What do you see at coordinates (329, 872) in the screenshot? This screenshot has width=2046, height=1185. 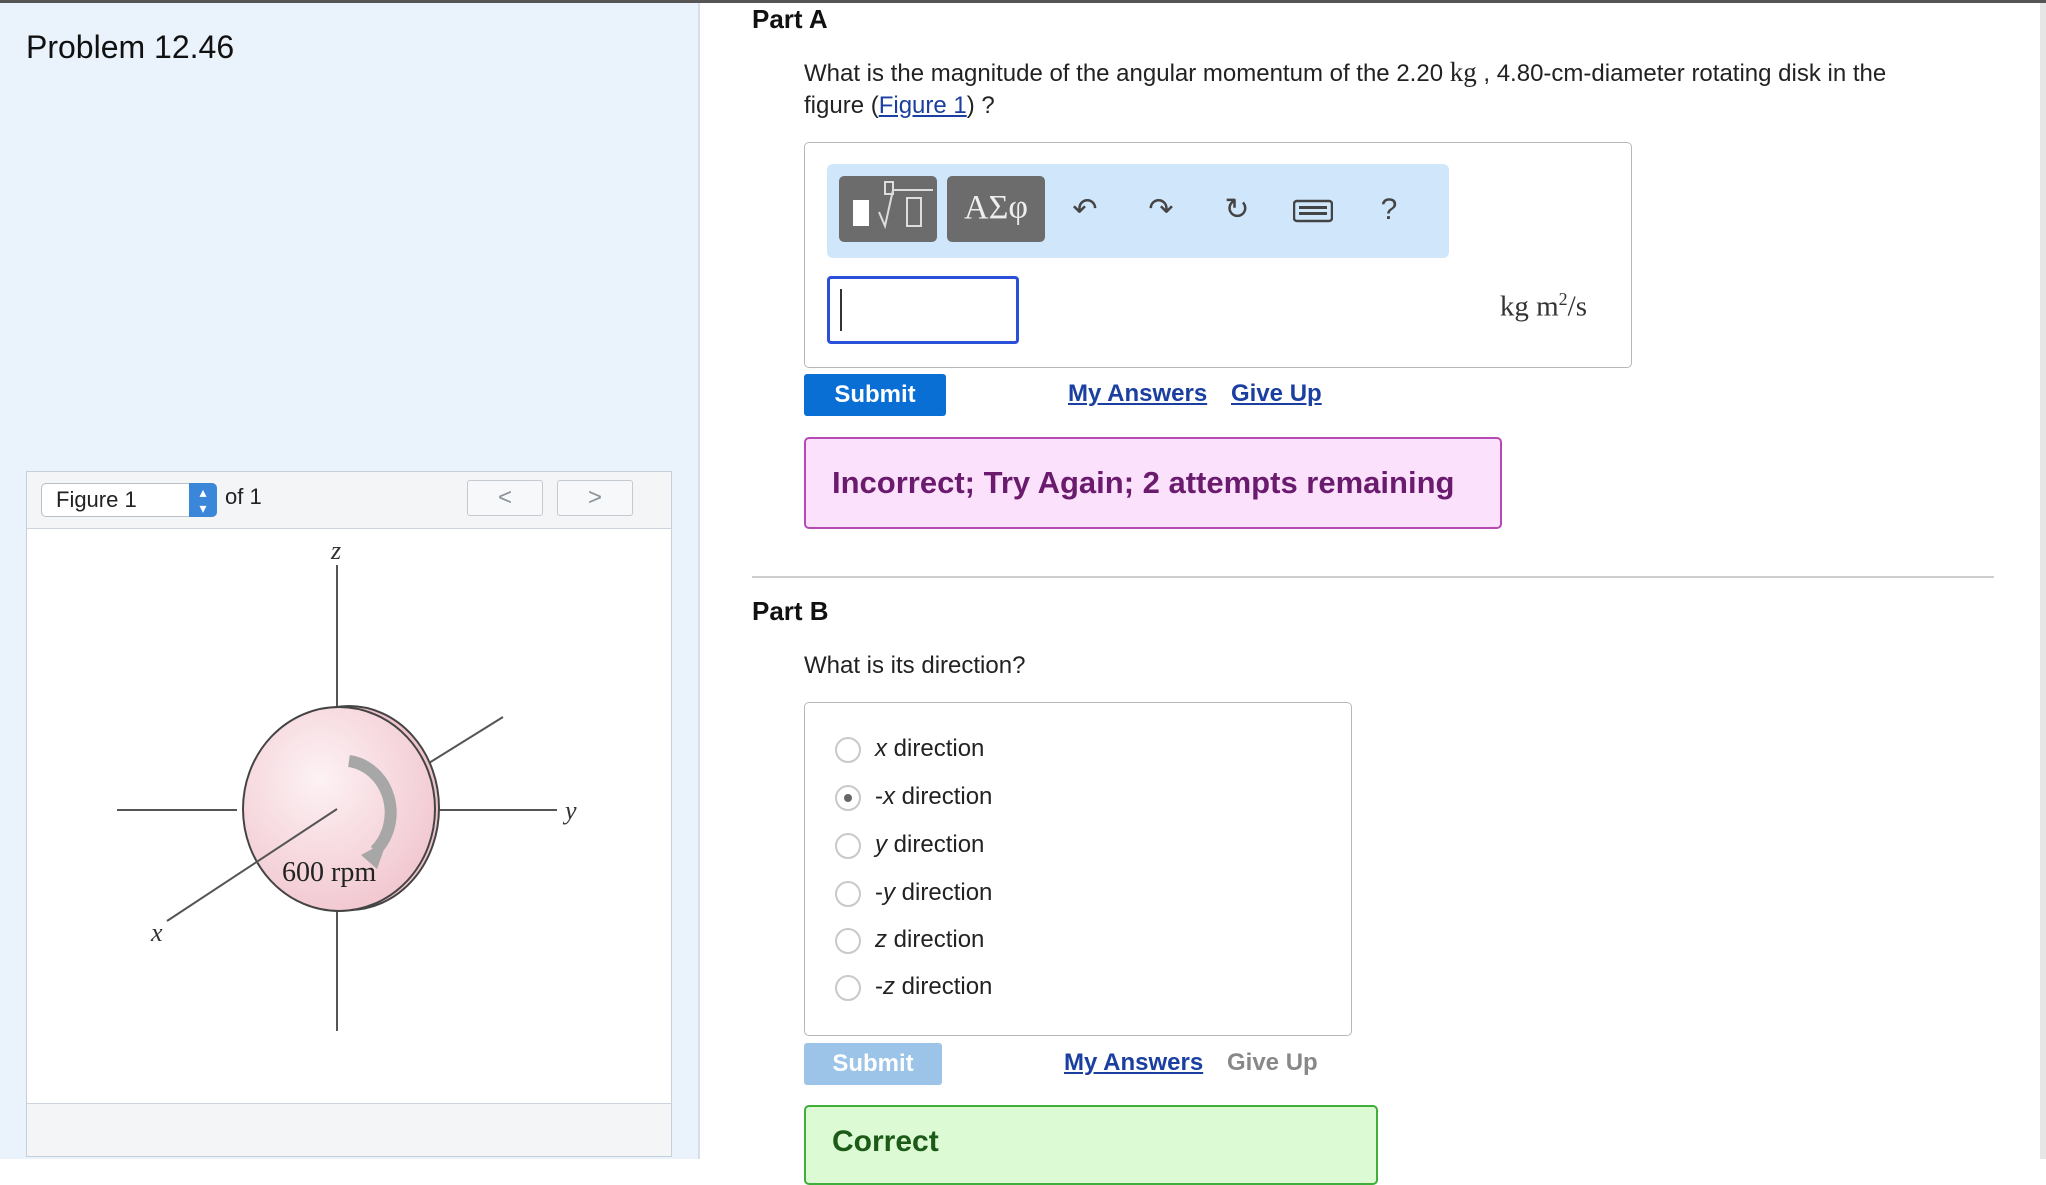 I see `rpm-label: 600 rpm` at bounding box center [329, 872].